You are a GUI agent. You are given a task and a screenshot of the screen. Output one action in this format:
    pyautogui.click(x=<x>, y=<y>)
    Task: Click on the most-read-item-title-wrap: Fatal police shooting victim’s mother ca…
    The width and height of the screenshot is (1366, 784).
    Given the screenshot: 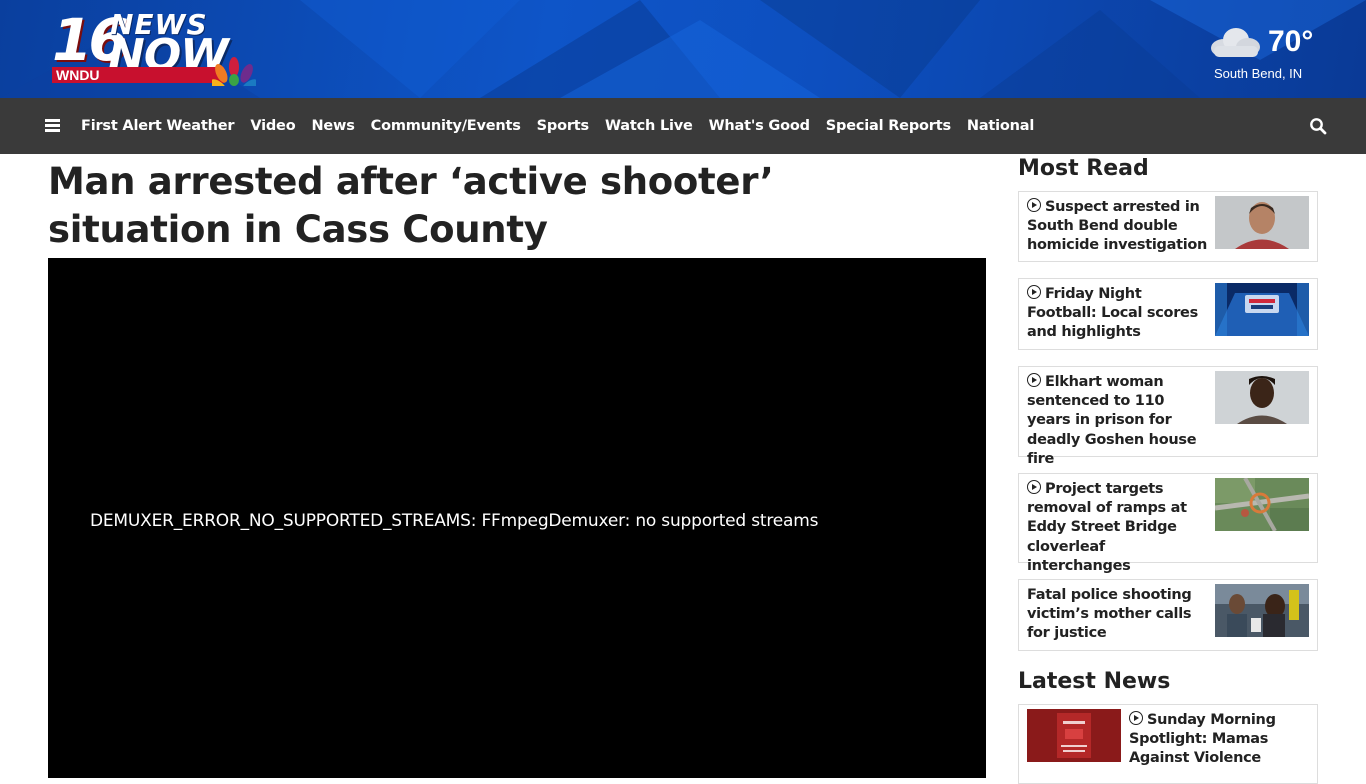 What is the action you would take?
    pyautogui.click(x=1118, y=615)
    